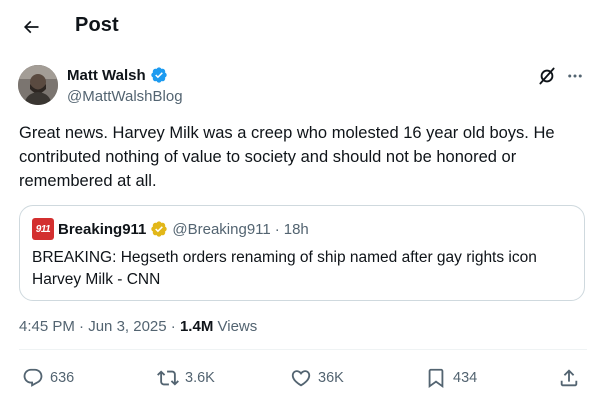 This screenshot has width=606, height=401. I want to click on more-options-button, so click(575, 76).